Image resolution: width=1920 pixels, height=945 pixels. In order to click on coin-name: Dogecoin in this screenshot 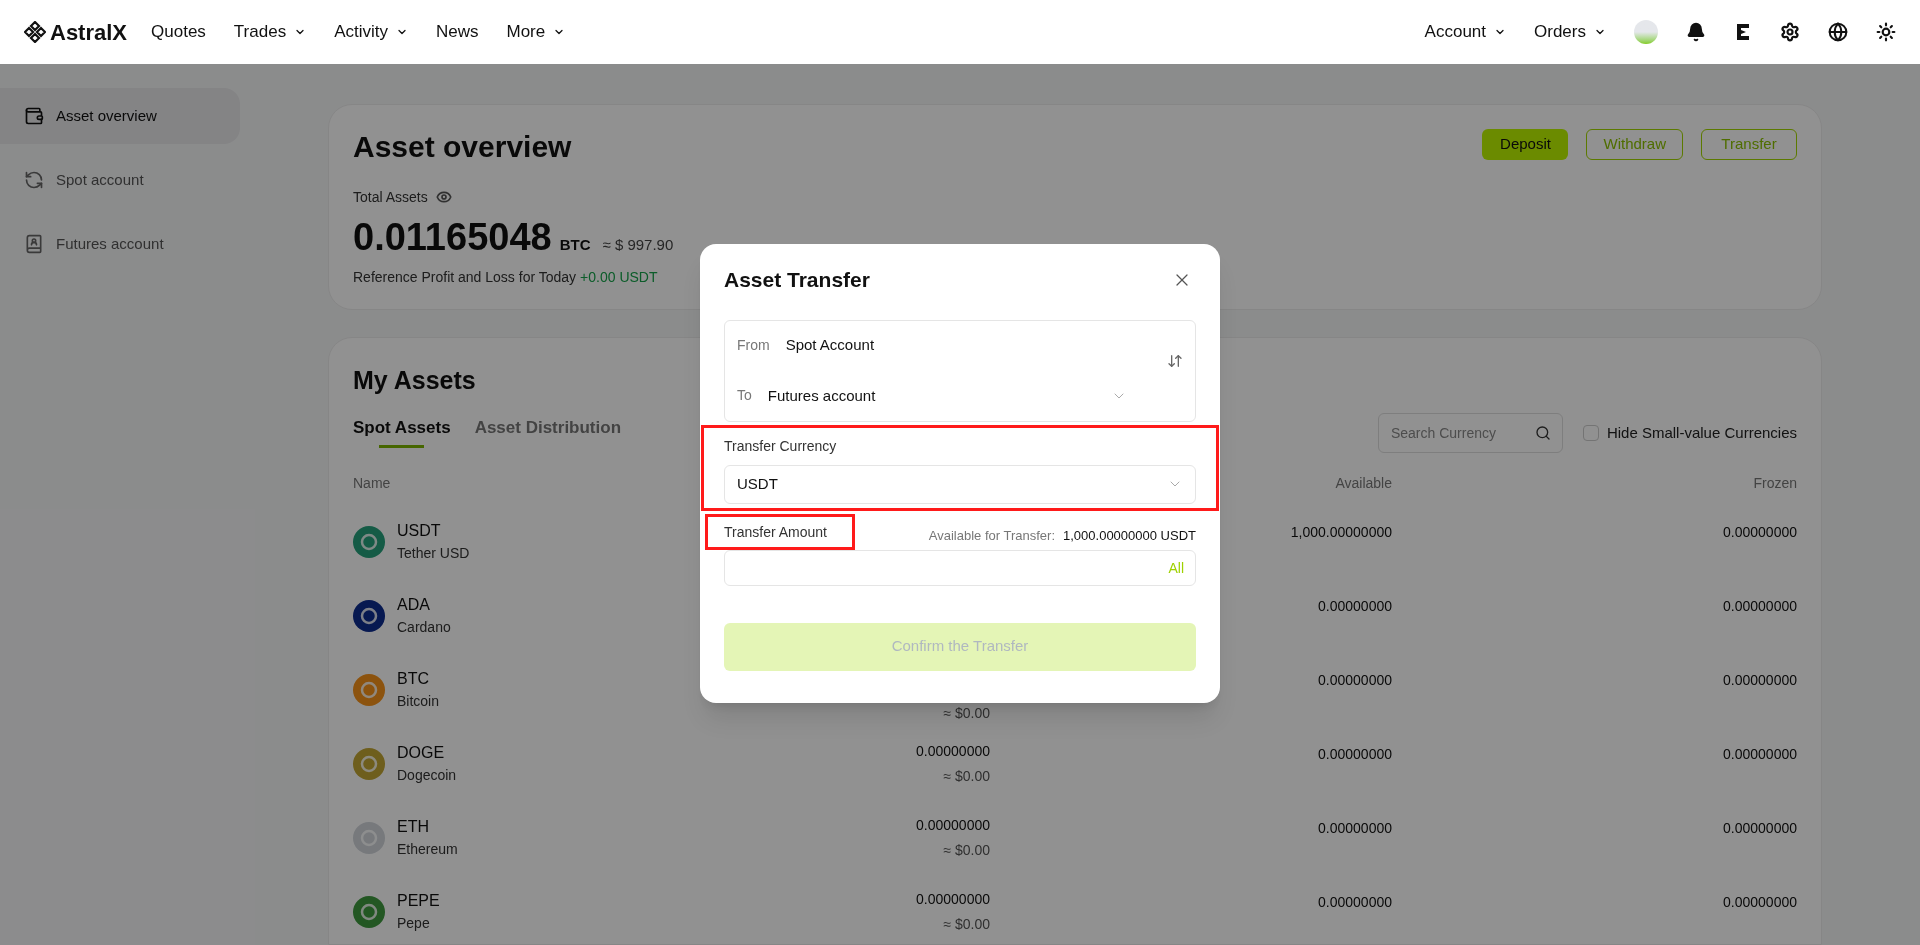, I will do `click(427, 775)`.